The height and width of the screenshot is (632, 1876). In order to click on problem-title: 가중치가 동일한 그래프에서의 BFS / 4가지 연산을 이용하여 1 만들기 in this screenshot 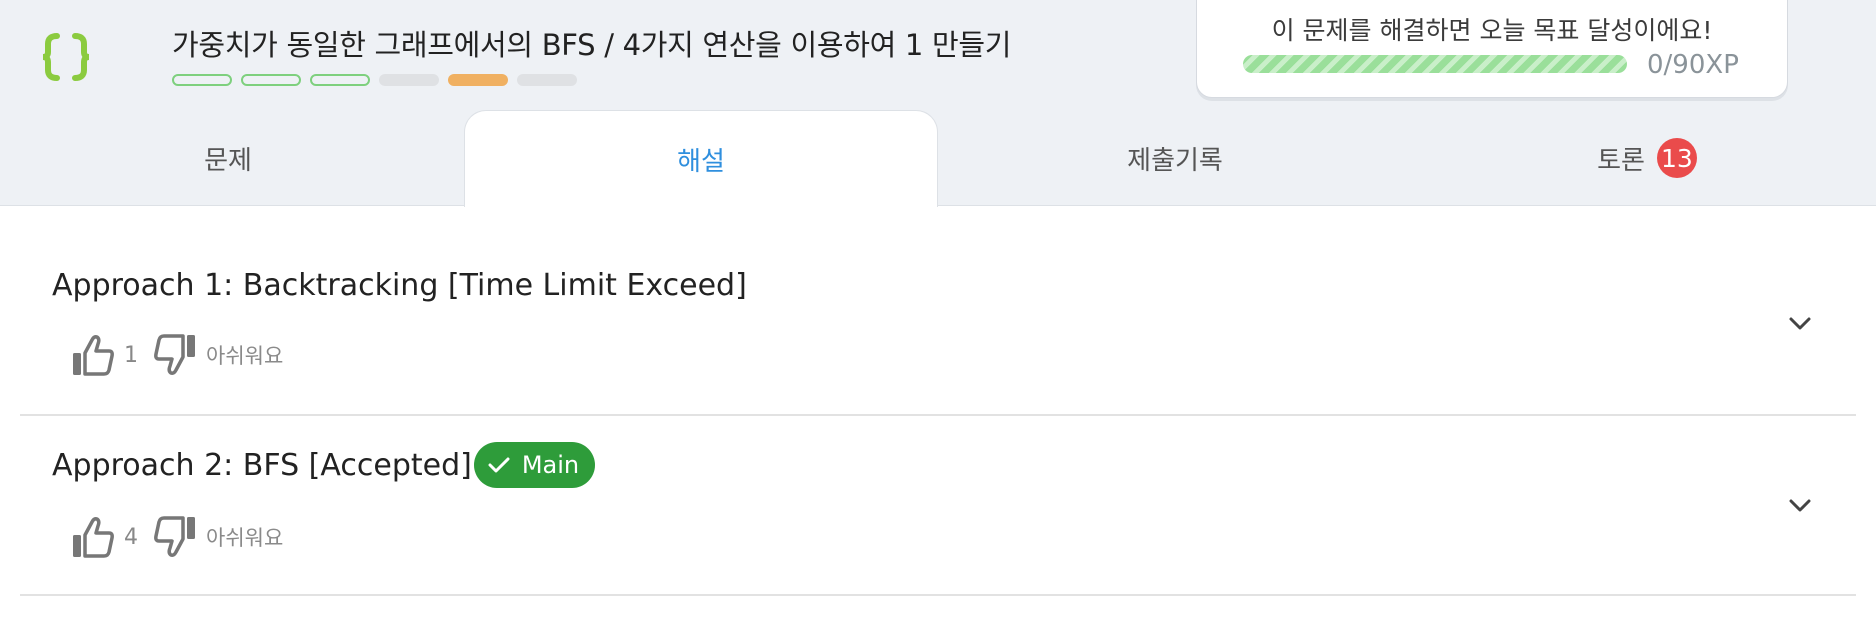, I will do `click(592, 45)`.